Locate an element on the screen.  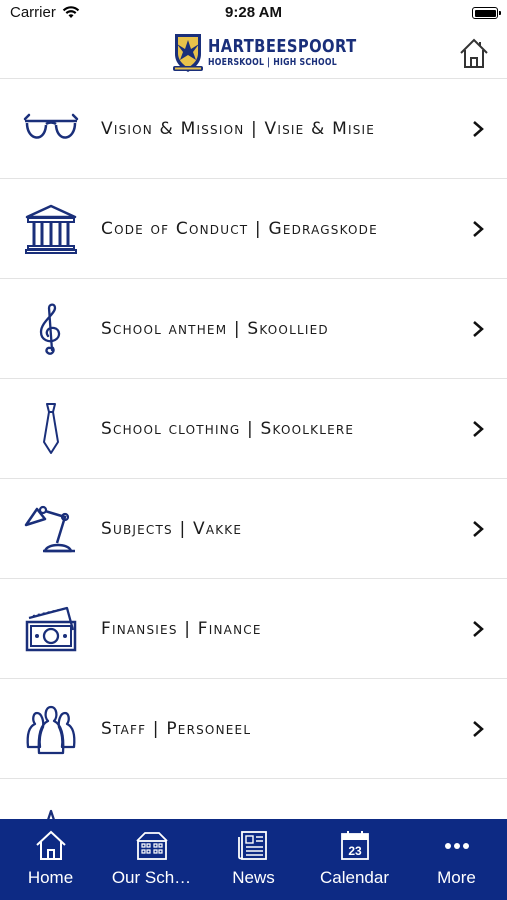
menu-item-finance: Finansies | Finance is located at coordinates (253, 629).